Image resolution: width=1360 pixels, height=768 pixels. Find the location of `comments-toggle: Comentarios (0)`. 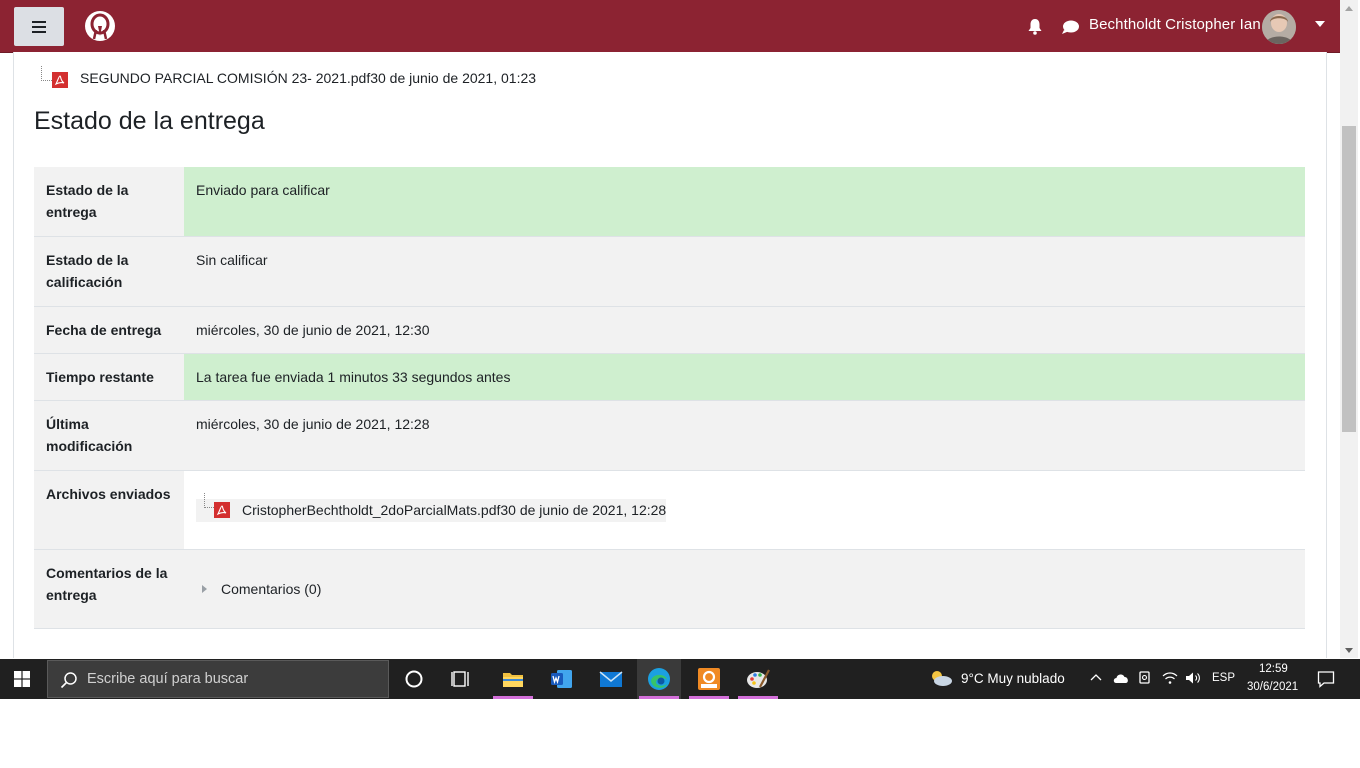

comments-toggle: Comentarios (0) is located at coordinates (744, 589).